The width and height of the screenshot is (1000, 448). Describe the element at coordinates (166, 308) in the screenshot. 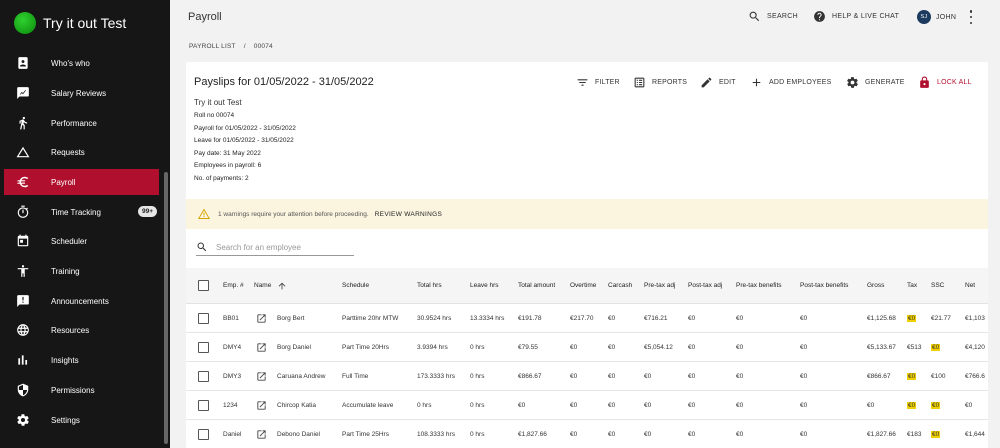

I see `sidebar-scrollbar` at that location.